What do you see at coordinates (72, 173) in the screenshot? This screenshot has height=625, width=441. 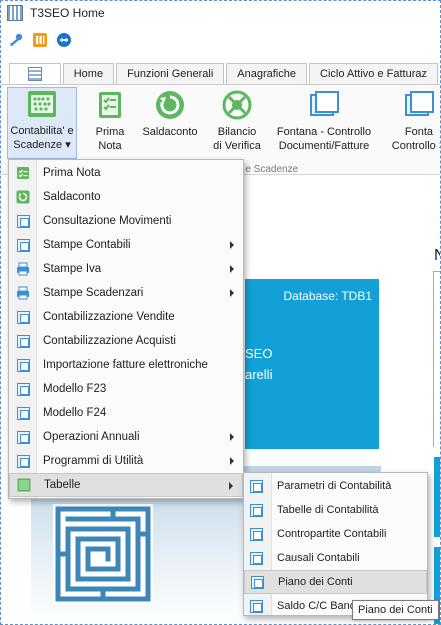 I see `menu-item-label: Prima Nota` at bounding box center [72, 173].